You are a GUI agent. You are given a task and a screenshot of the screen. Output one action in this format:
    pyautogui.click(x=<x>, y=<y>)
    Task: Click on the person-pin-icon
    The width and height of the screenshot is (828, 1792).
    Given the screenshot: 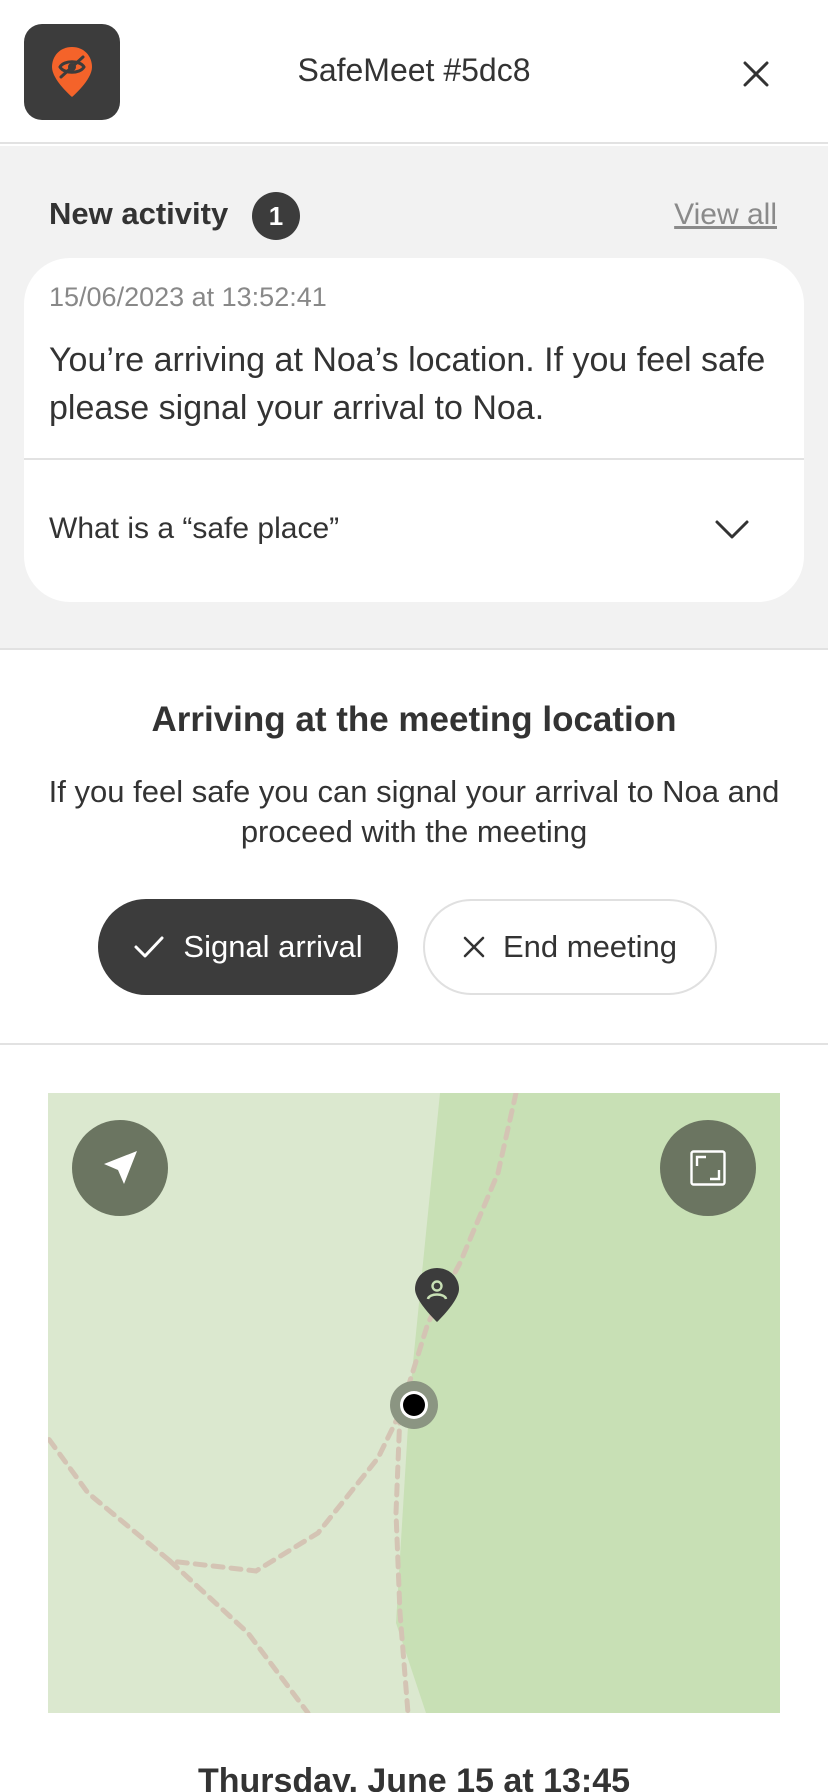 What is the action you would take?
    pyautogui.click(x=437, y=1295)
    